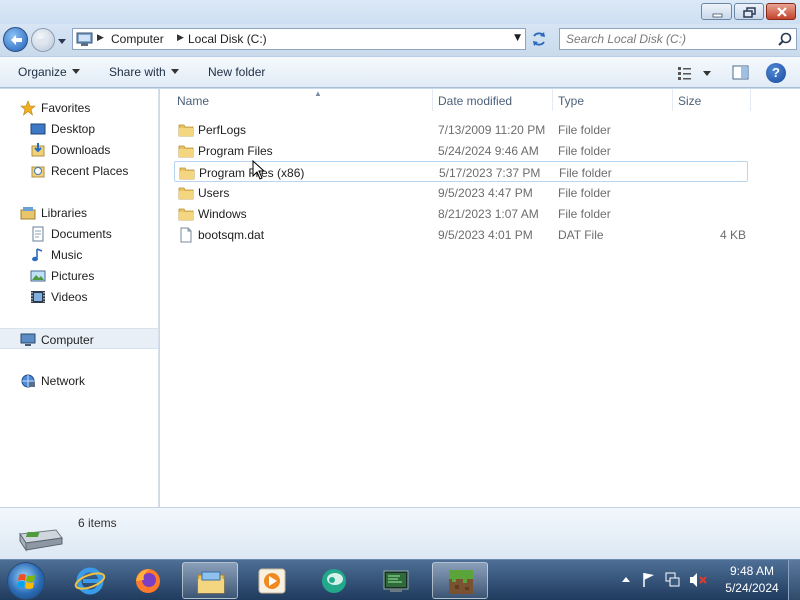  I want to click on organize-button: Organize, so click(49, 72).